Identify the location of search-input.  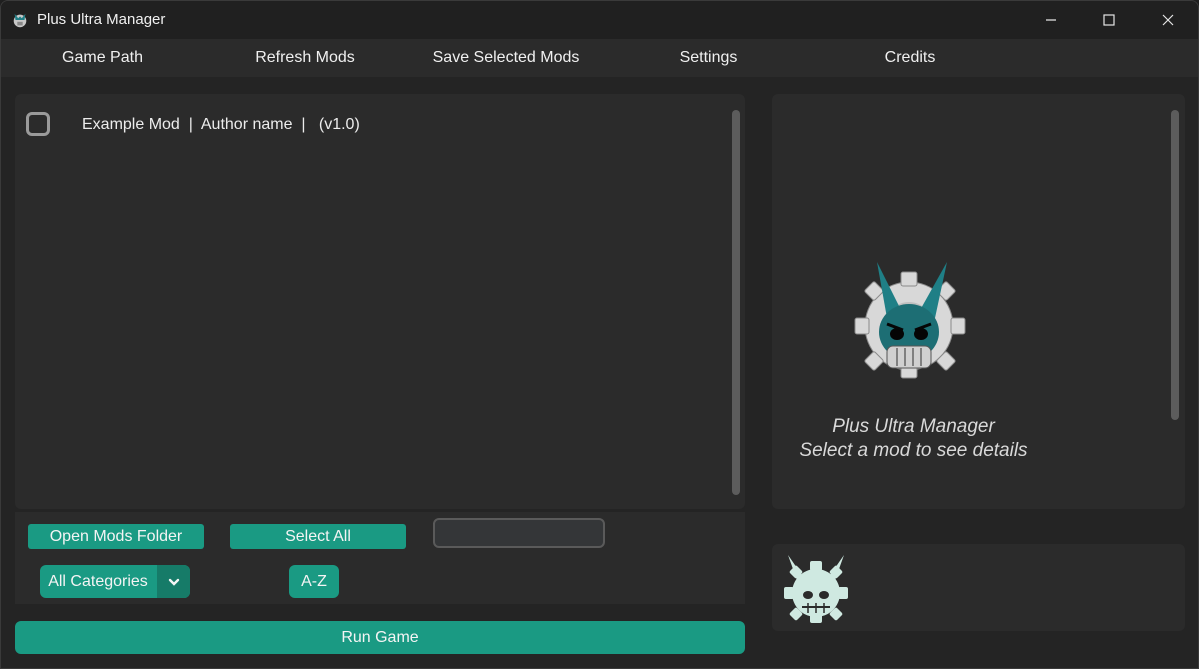
(519, 533).